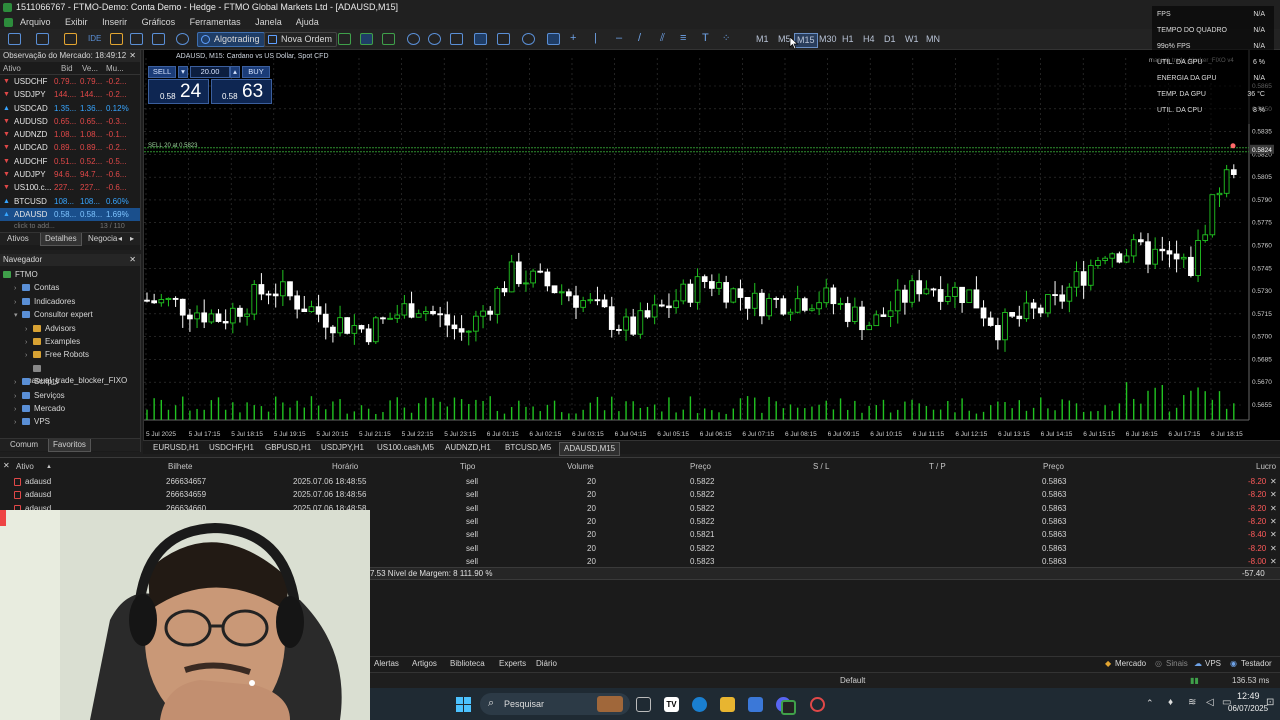  I want to click on globe-icon, so click(182, 39).